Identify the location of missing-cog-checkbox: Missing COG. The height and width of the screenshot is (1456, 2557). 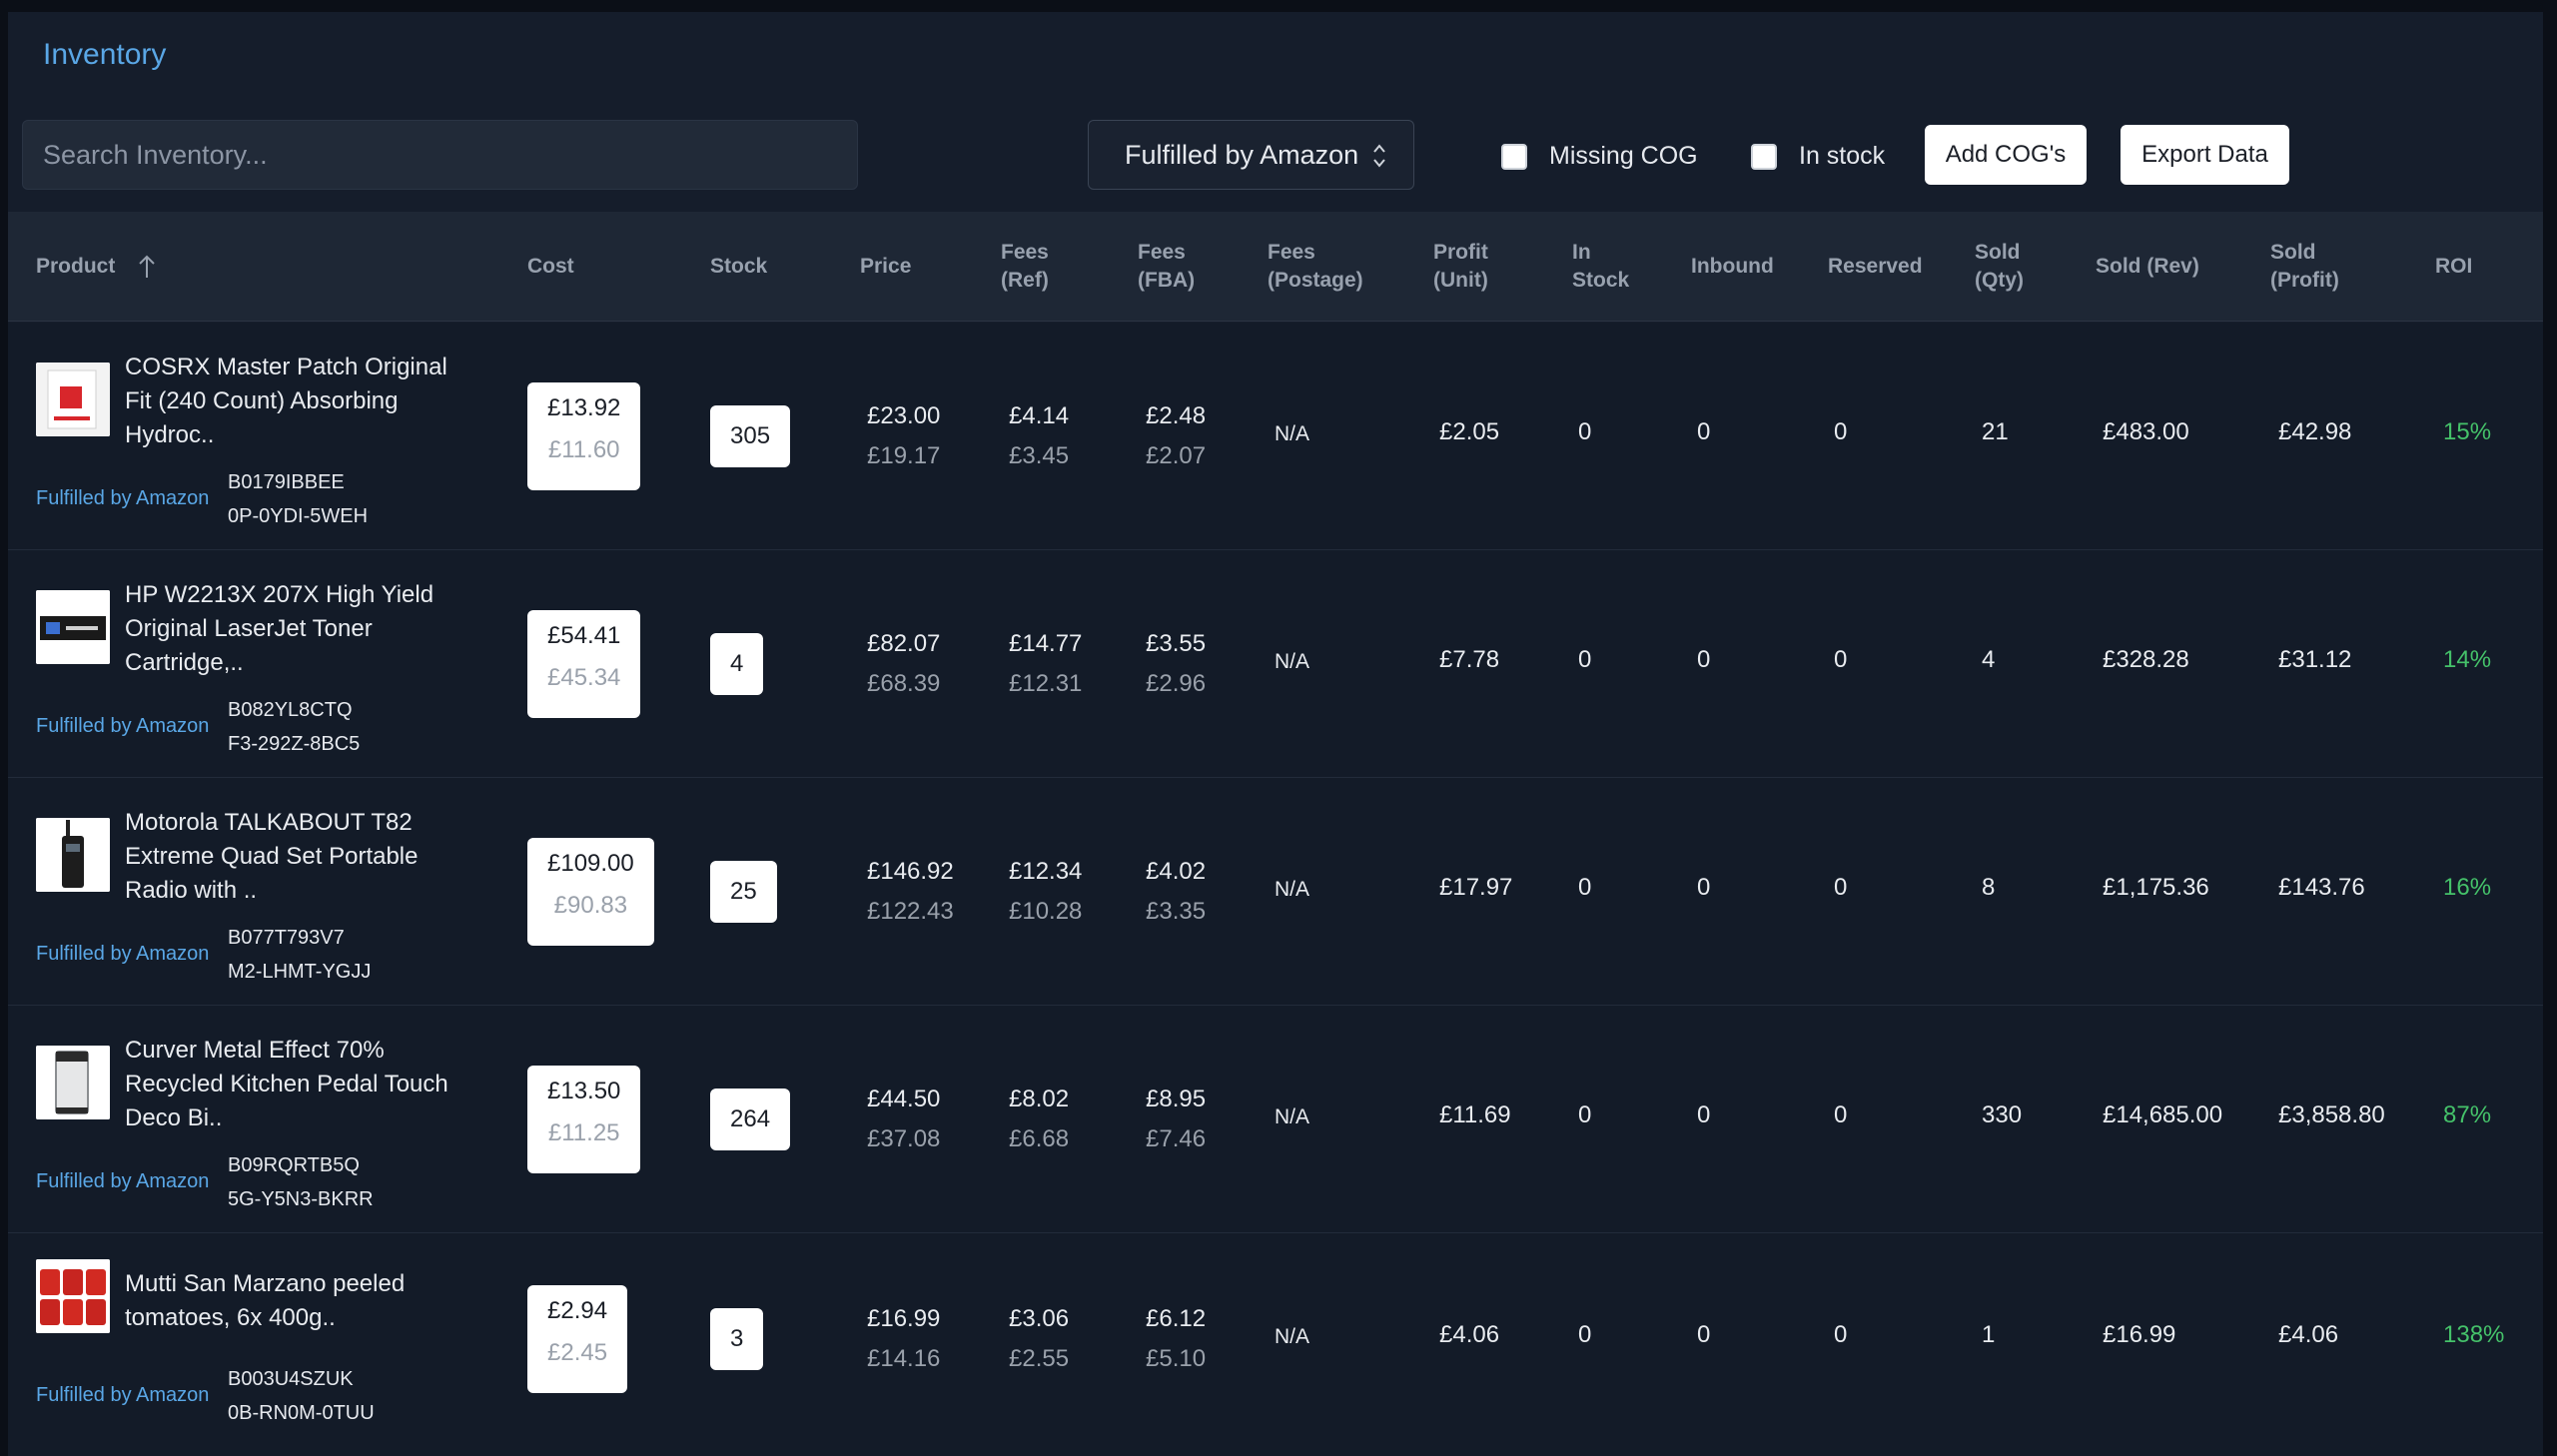
(1599, 156).